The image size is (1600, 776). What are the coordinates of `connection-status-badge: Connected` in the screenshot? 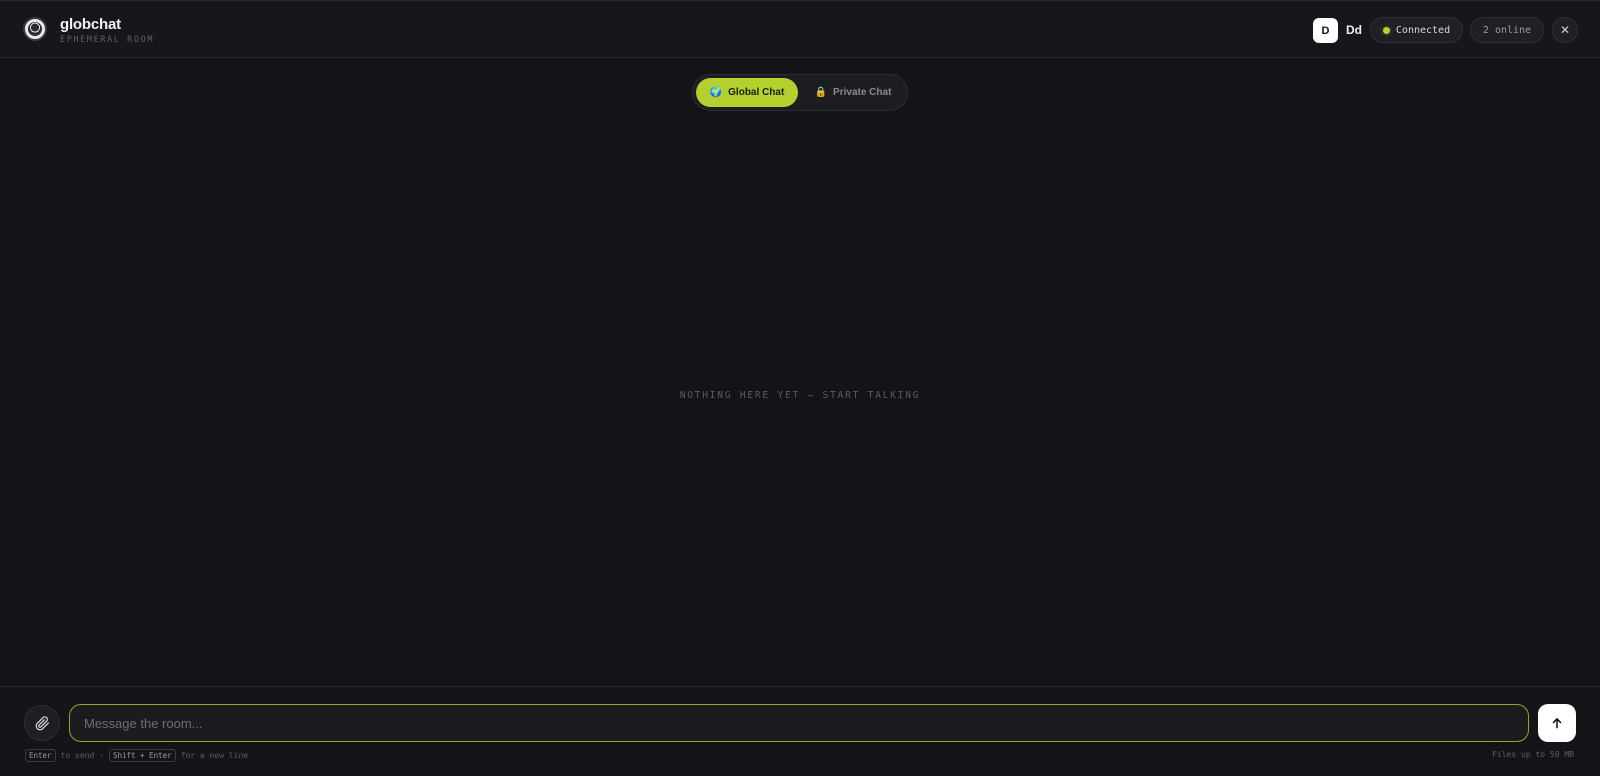 It's located at (1416, 30).